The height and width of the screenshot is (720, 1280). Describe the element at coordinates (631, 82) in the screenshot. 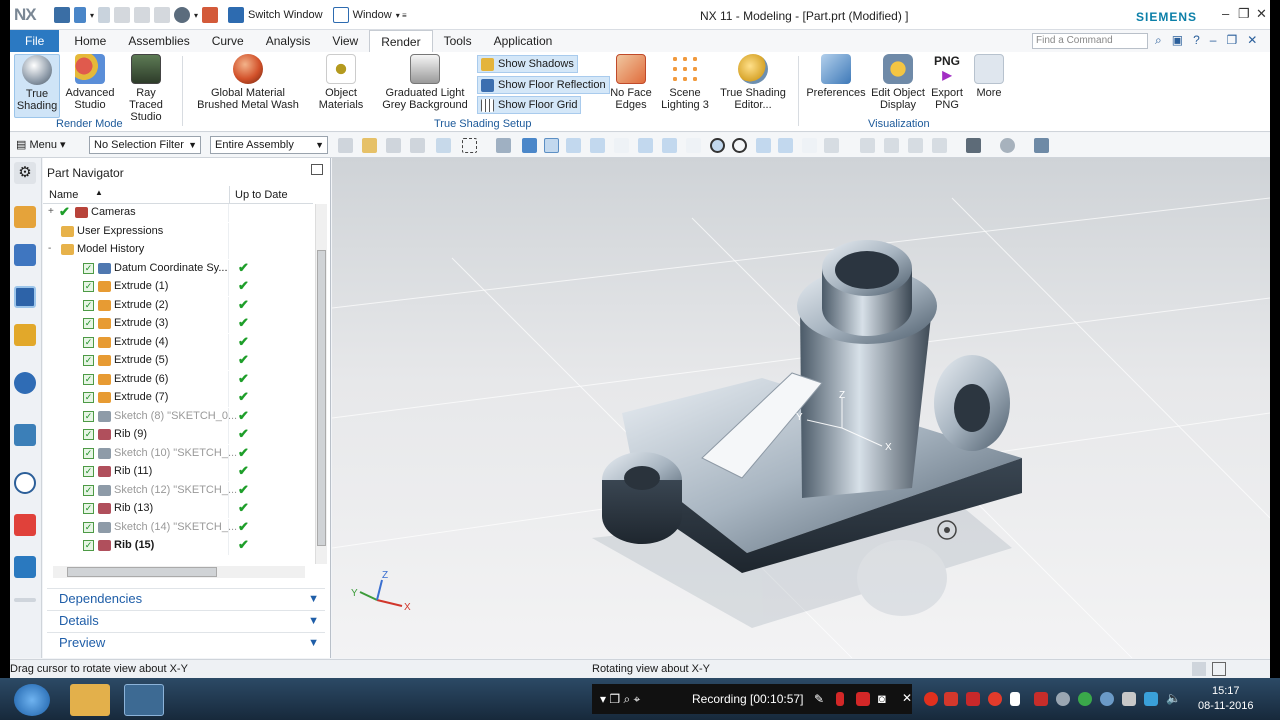

I see `no-face-edges-button: No Face Edges` at that location.